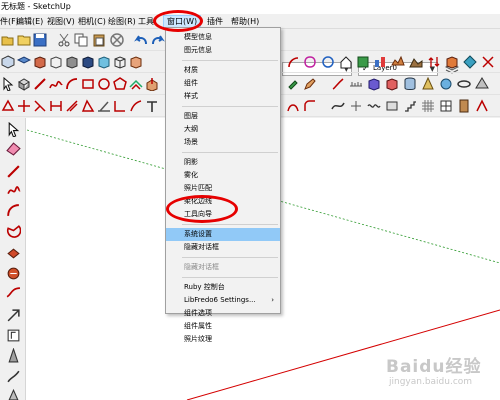  What do you see at coordinates (223, 83) in the screenshot?
I see `window-menu-item: 组件` at bounding box center [223, 83].